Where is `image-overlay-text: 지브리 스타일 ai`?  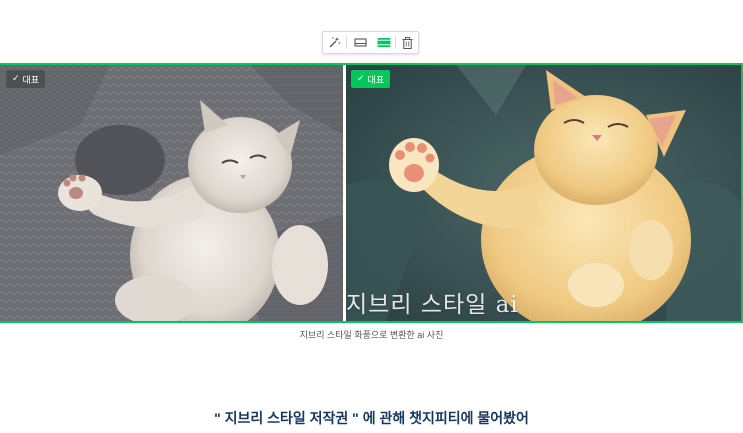
image-overlay-text: 지브리 스타일 ai is located at coordinates (432, 305).